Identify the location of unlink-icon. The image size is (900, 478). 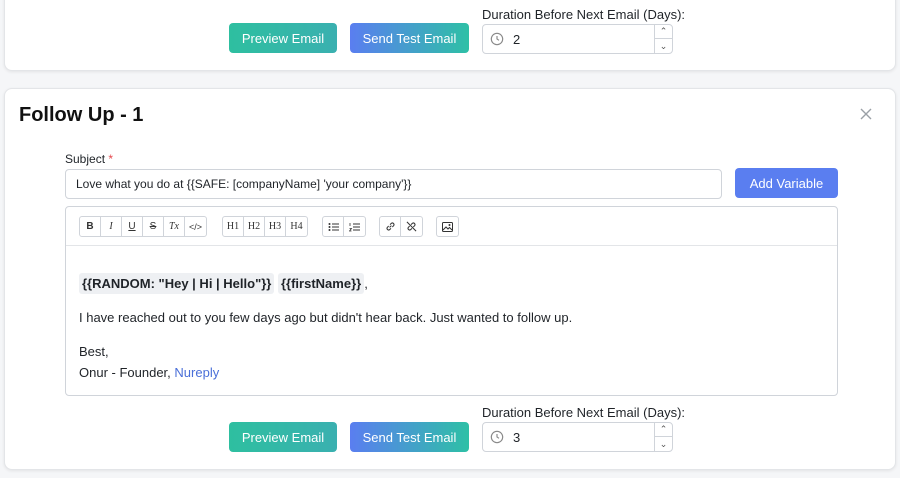
(411, 226).